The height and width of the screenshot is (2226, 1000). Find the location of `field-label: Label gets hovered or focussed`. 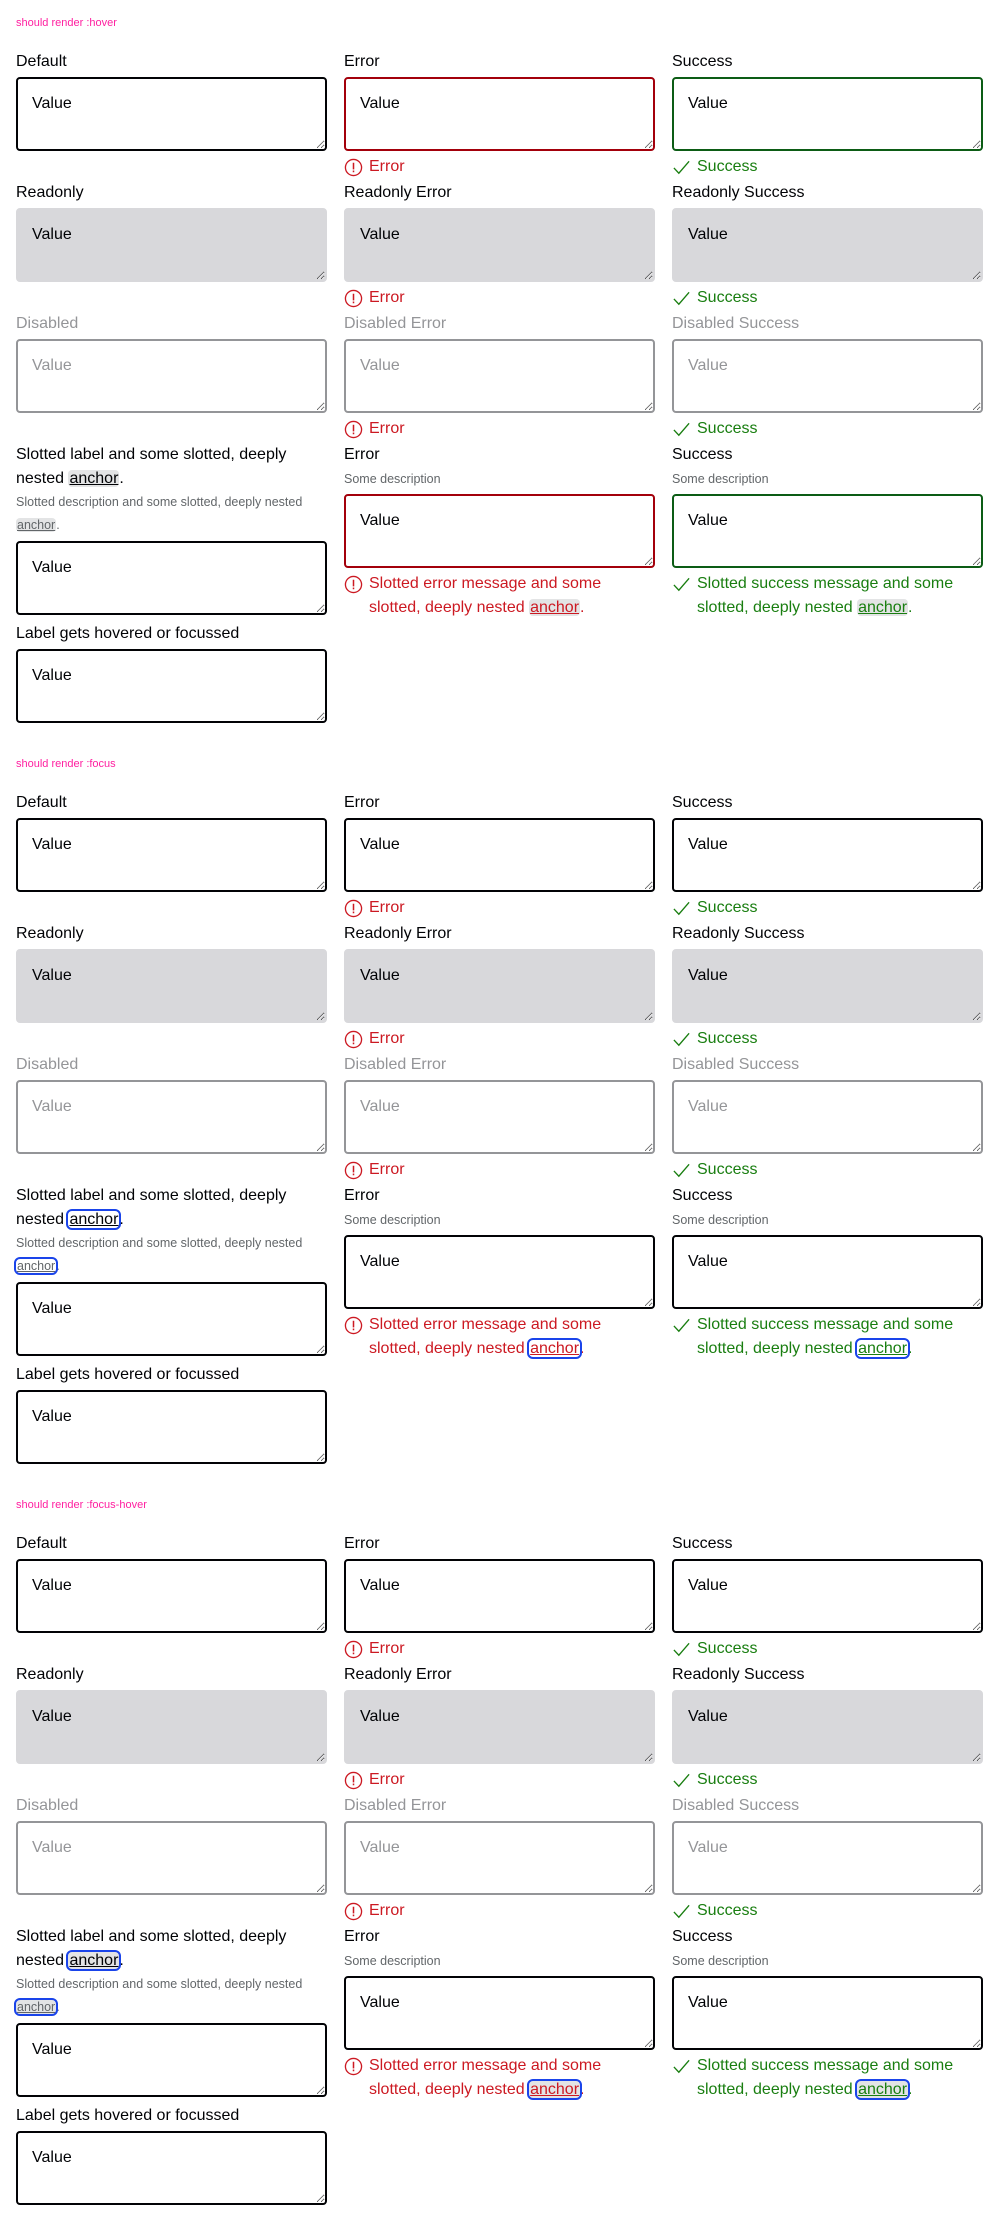

field-label: Label gets hovered or focussed is located at coordinates (128, 633).